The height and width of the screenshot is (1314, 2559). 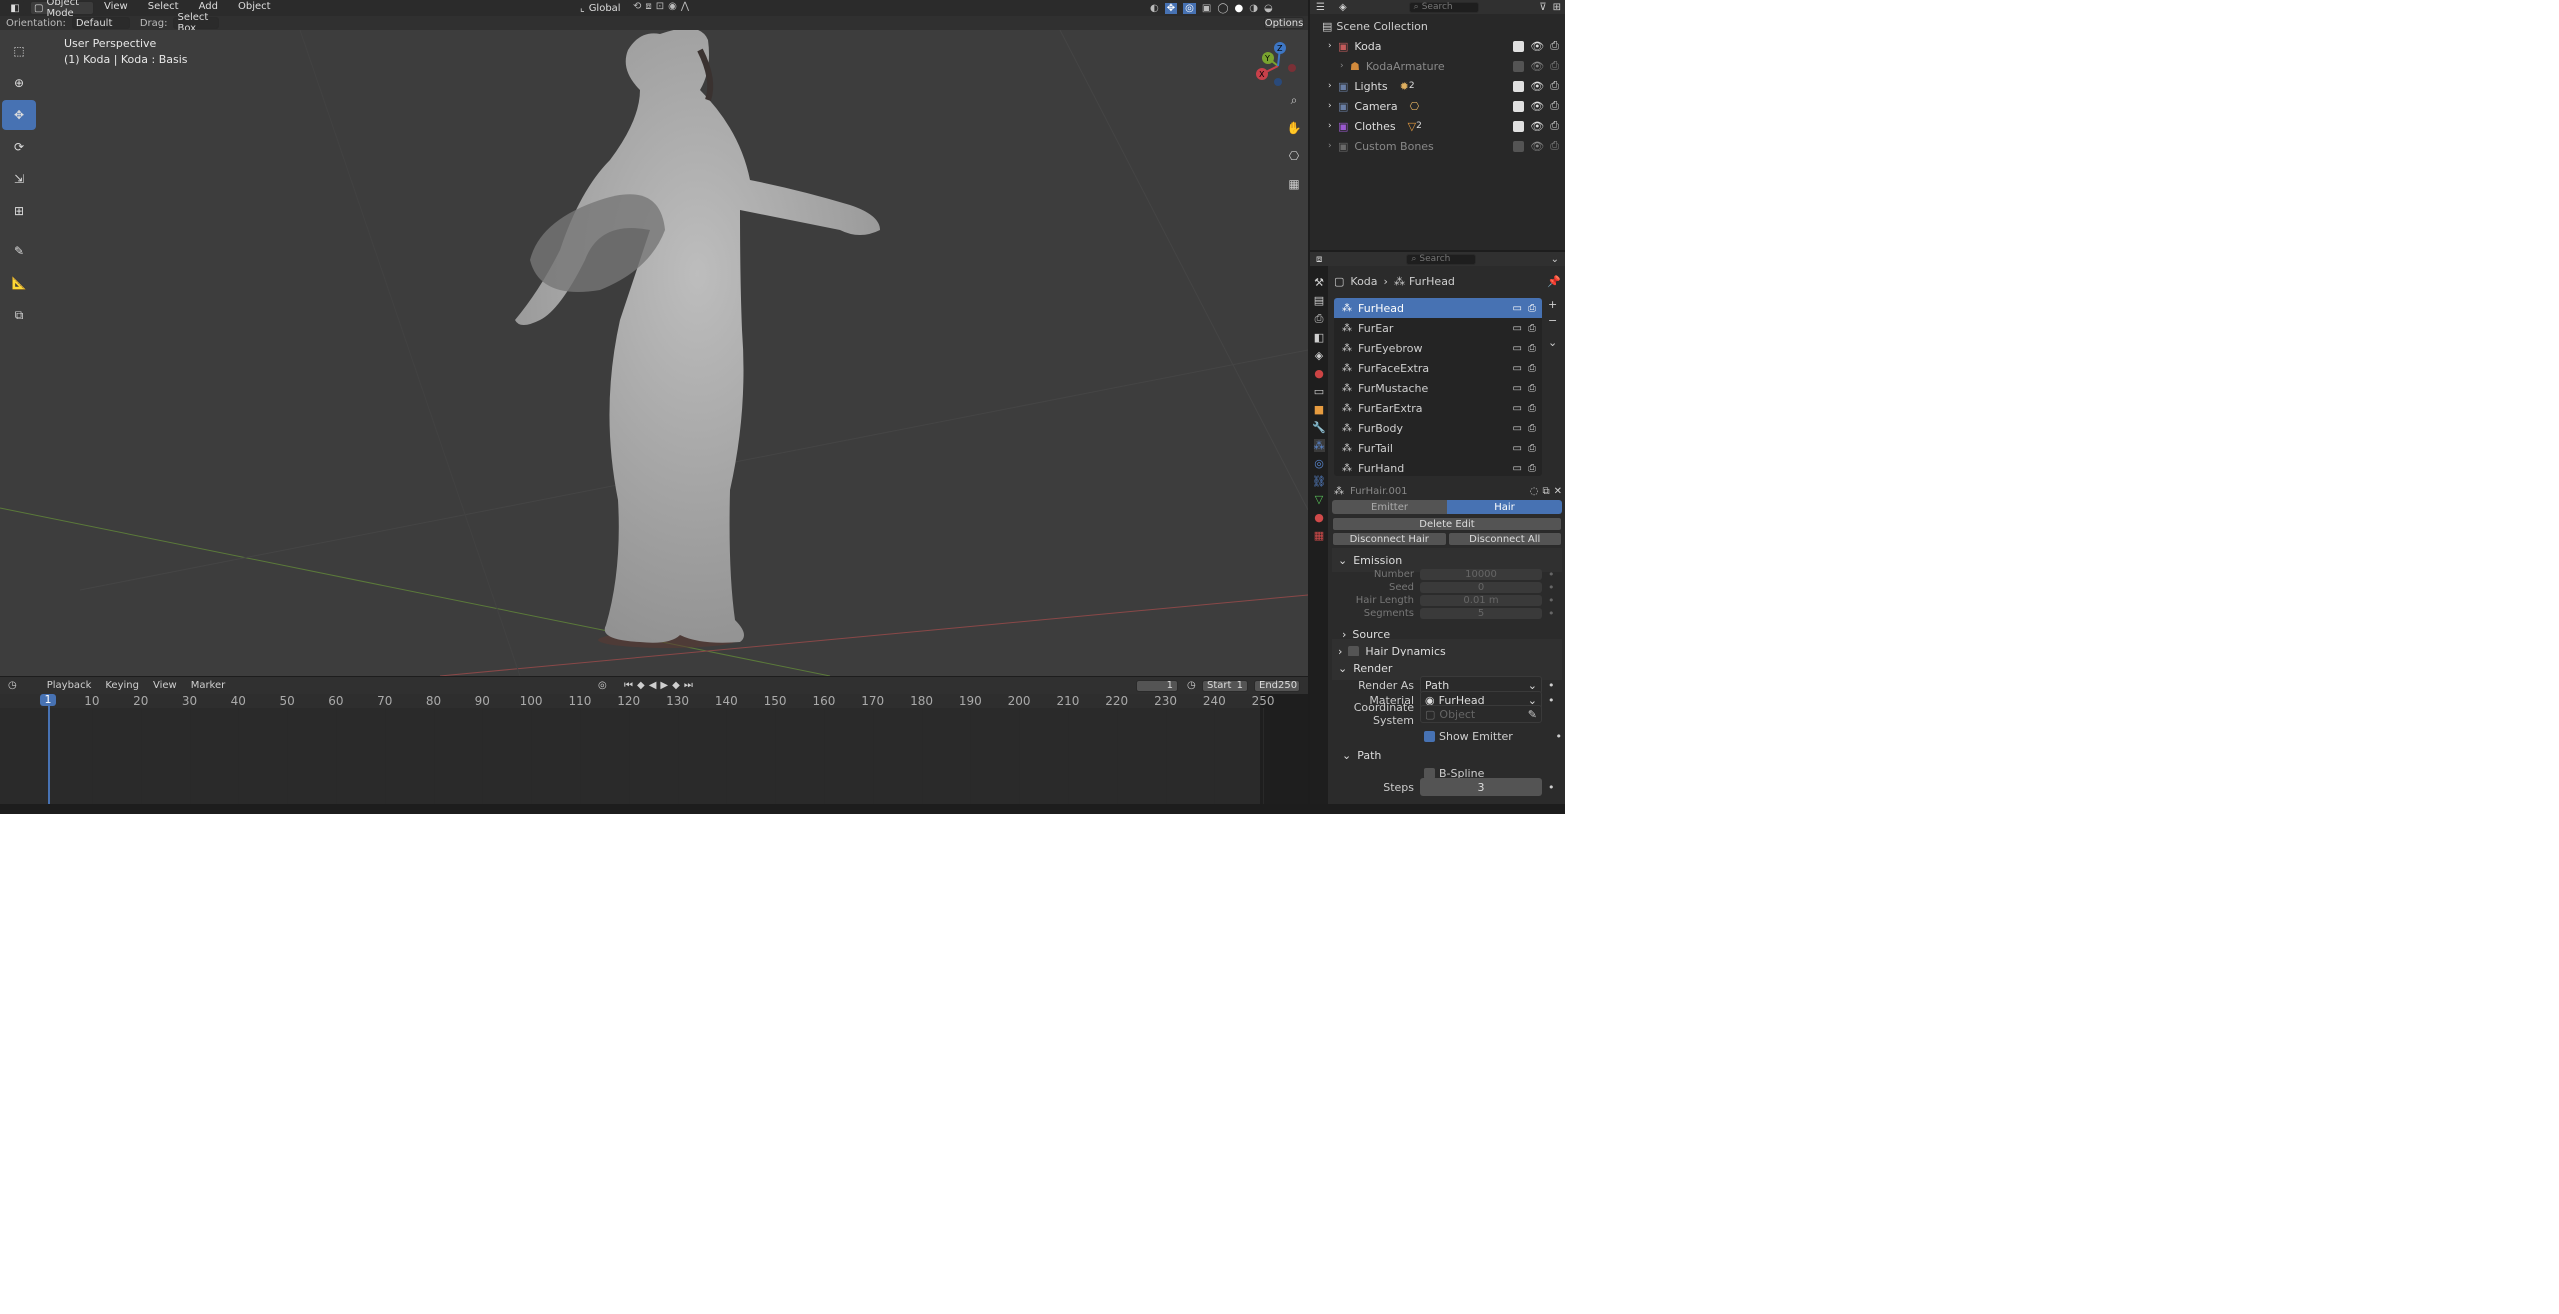 I want to click on expand-chevron-icon: ›, so click(x=1345, y=66).